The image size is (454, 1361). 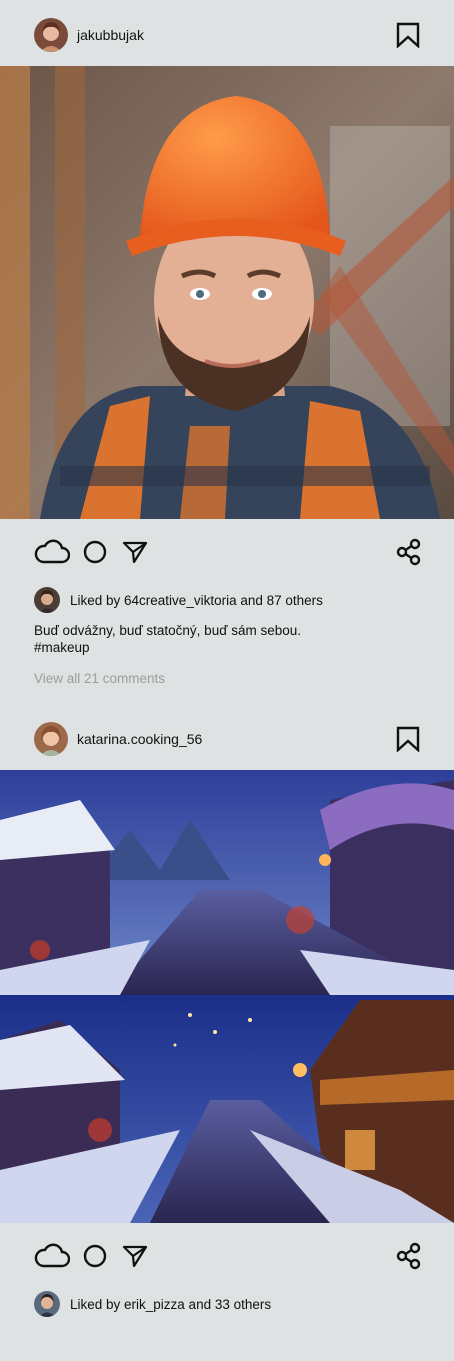 What do you see at coordinates (227, 35) in the screenshot?
I see `post1-header: jakubbujak` at bounding box center [227, 35].